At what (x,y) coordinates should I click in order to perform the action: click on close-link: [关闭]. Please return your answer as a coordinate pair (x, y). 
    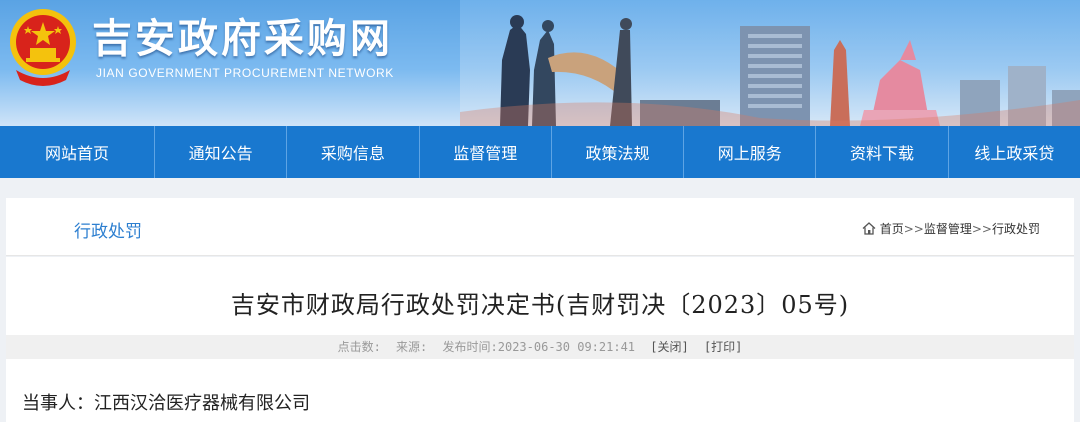
    Looking at the image, I should click on (669, 347).